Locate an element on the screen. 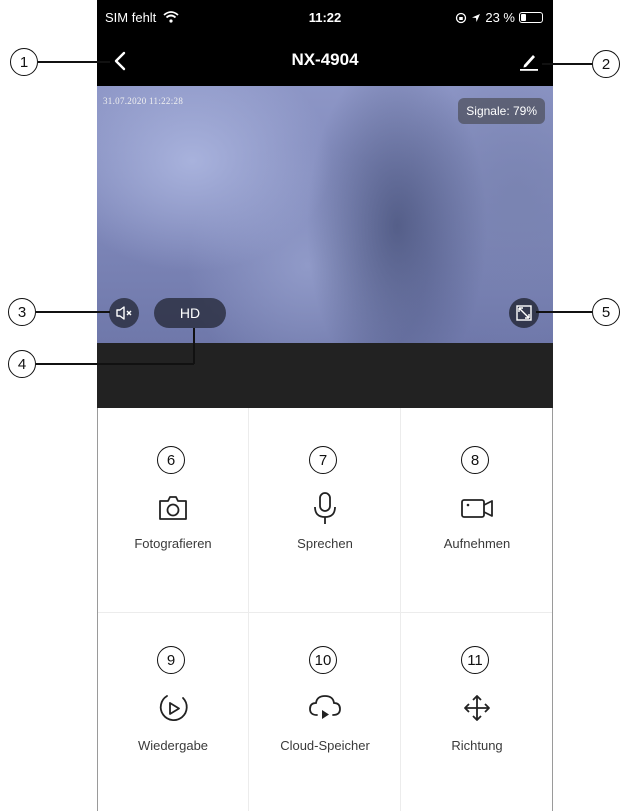  nav-bar: NX-4904 is located at coordinates (325, 61).